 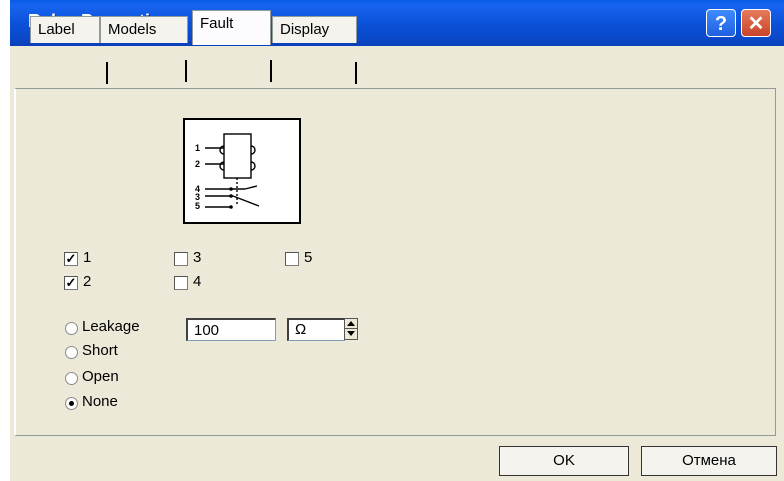 What do you see at coordinates (351, 323) in the screenshot?
I see `spin-up-icon` at bounding box center [351, 323].